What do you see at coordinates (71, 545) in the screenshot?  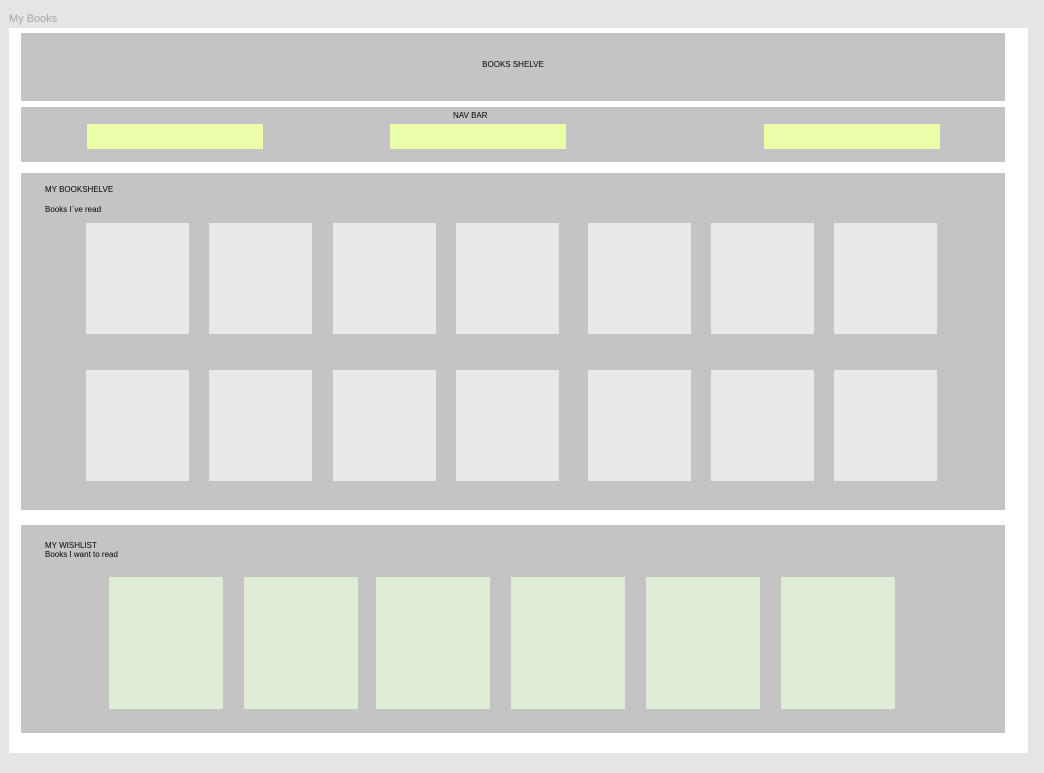 I see `wishlist-title: MY WISHLIST` at bounding box center [71, 545].